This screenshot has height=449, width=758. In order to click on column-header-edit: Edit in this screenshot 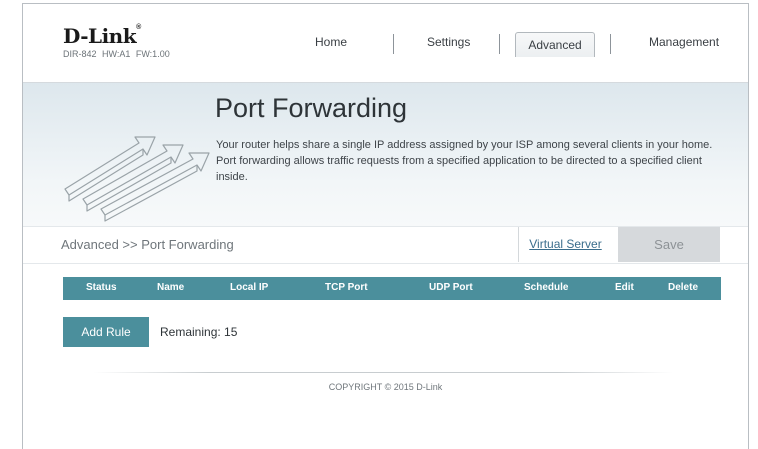, I will do `click(624, 287)`.